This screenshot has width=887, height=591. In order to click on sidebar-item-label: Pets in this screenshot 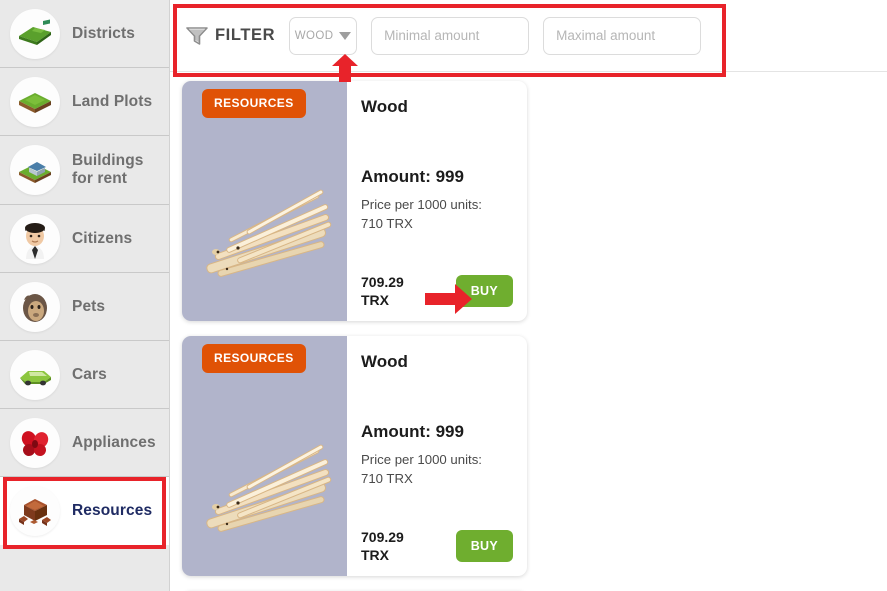, I will do `click(89, 306)`.